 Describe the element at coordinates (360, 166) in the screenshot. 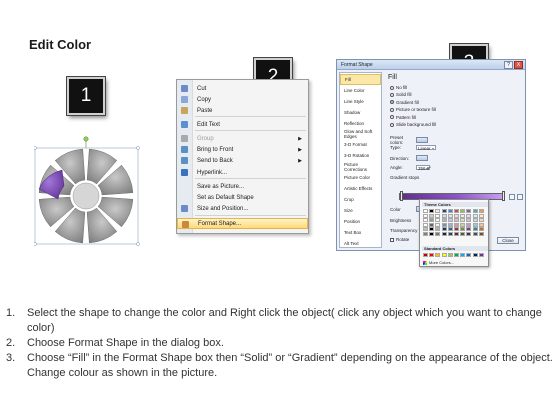

I see `category-picture-corrections: Picture Corrections` at that location.